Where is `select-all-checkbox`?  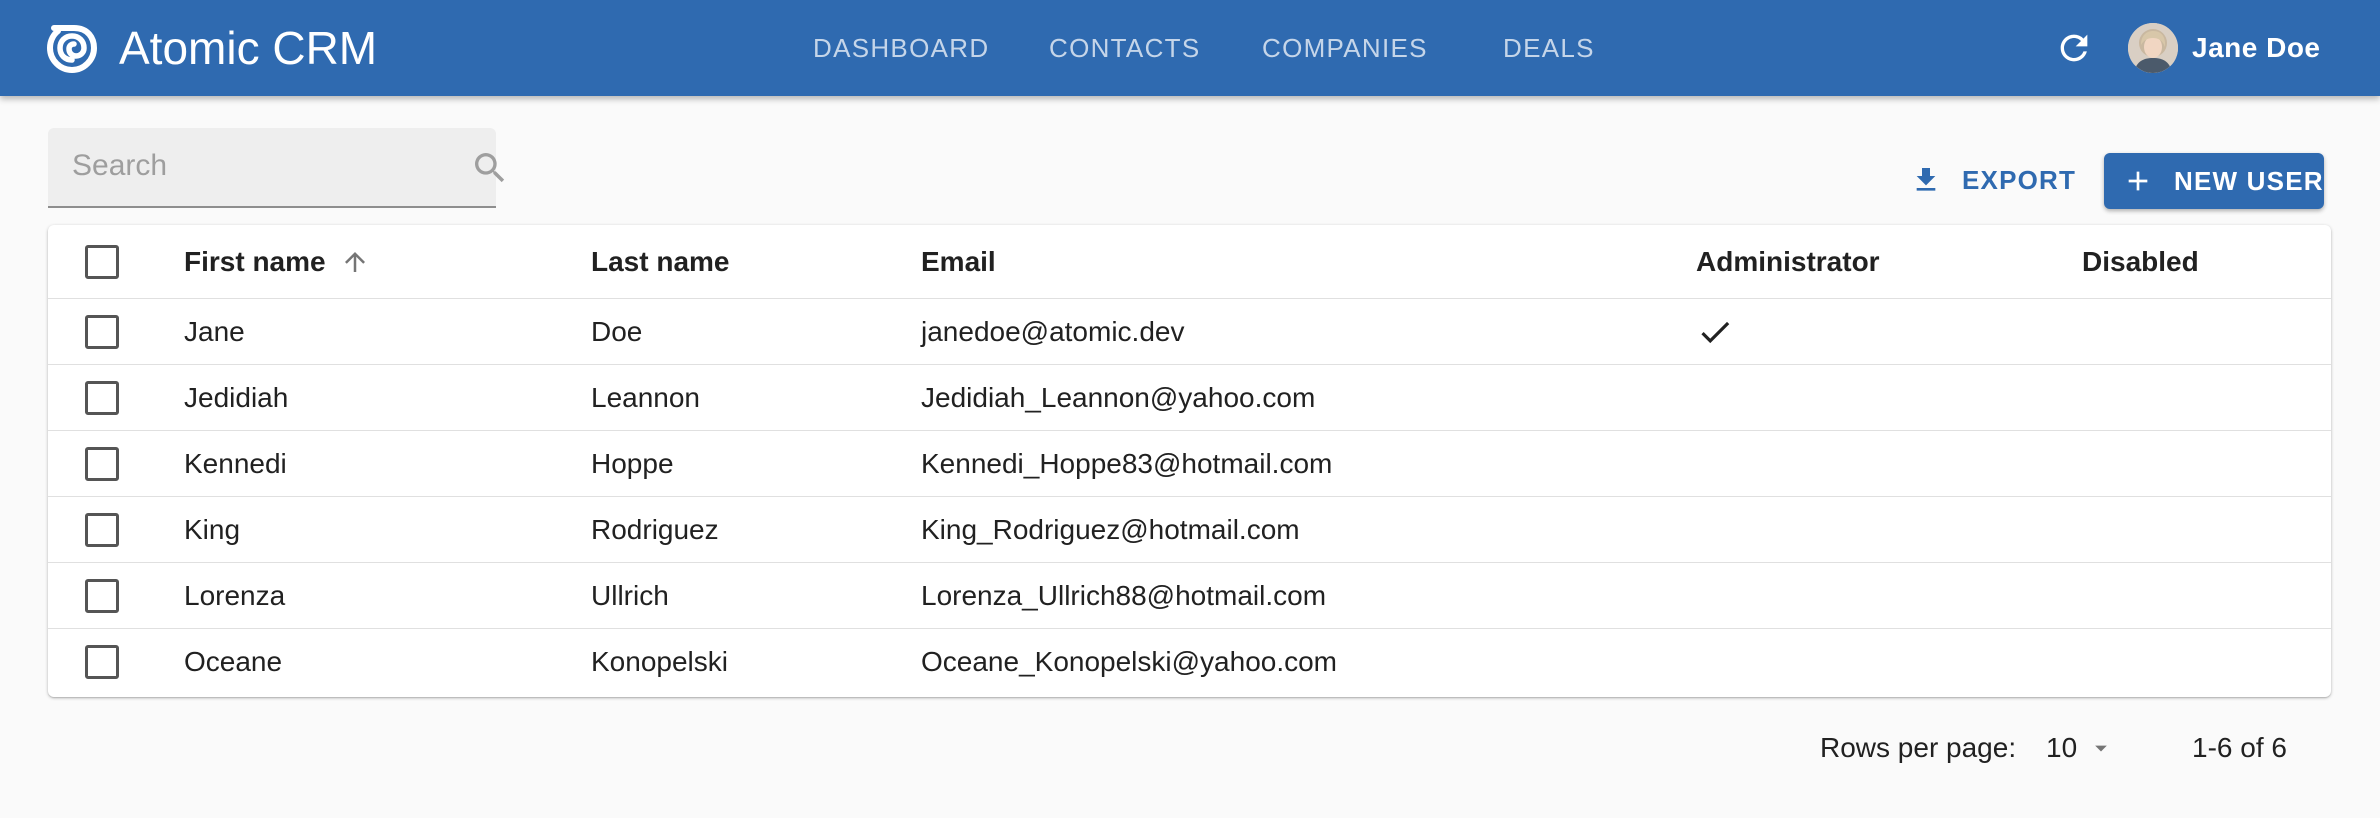 select-all-checkbox is located at coordinates (102, 261).